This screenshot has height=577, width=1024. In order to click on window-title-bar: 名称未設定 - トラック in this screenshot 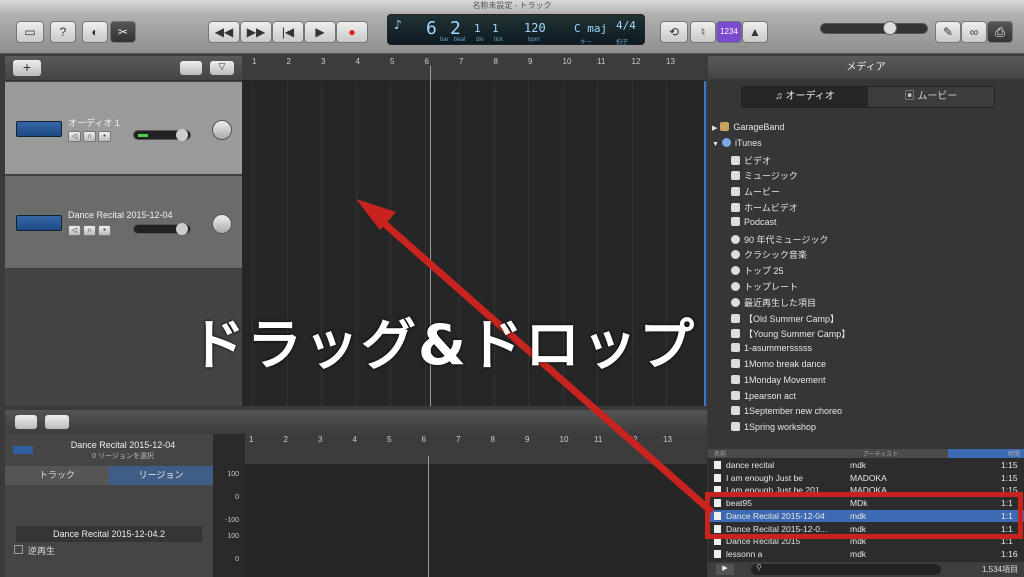, I will do `click(512, 6)`.